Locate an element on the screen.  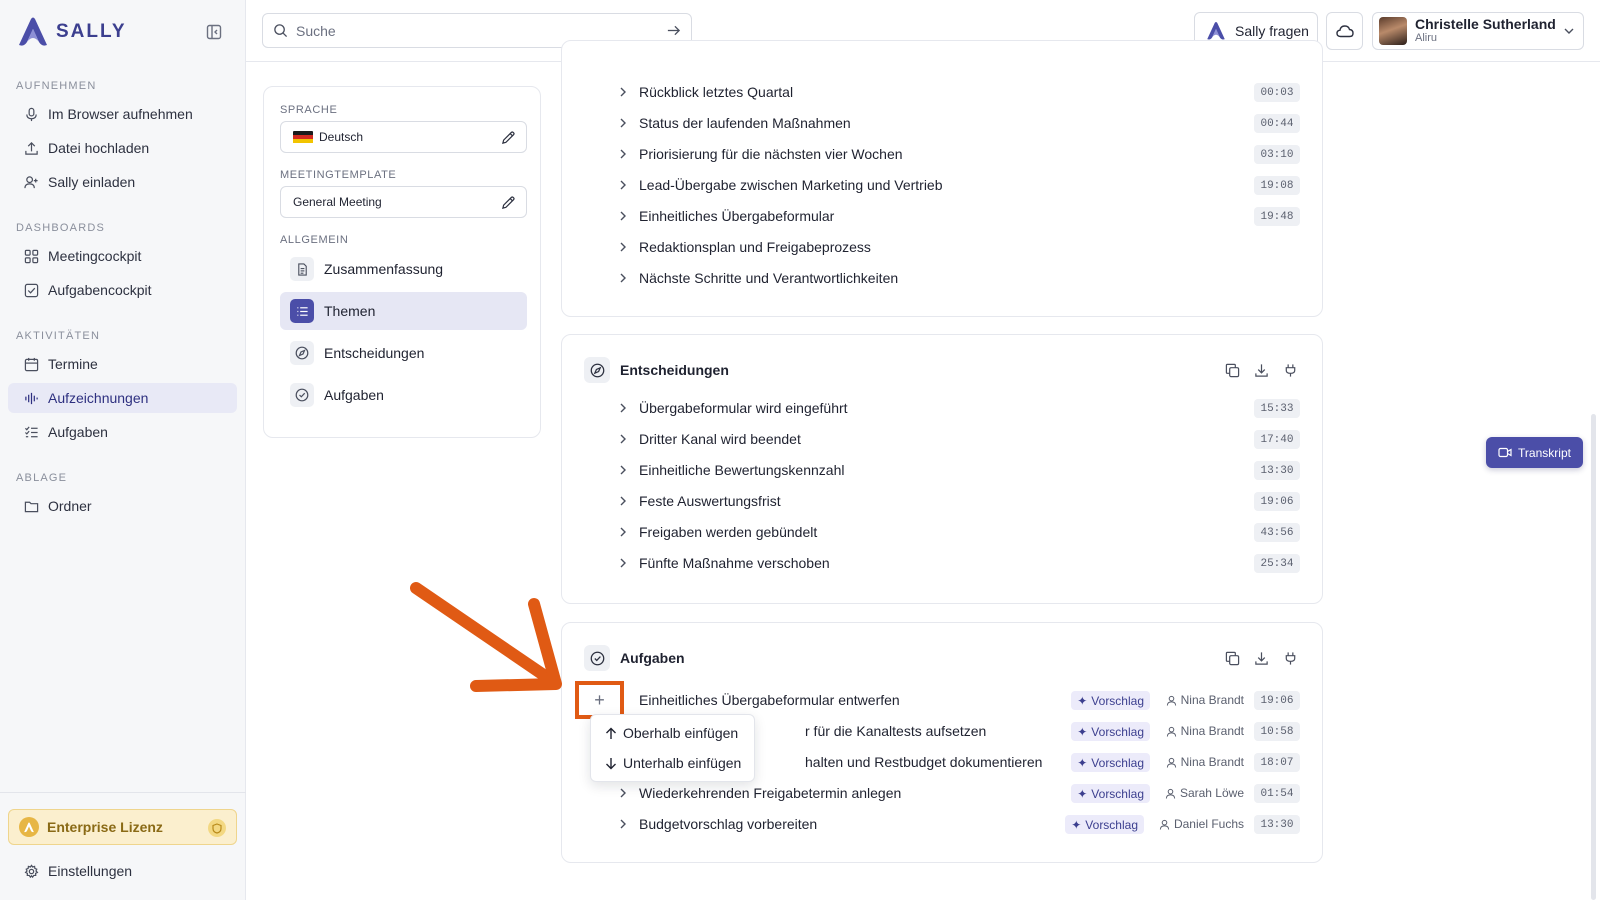
timestamp: 43:56 is located at coordinates (1277, 532).